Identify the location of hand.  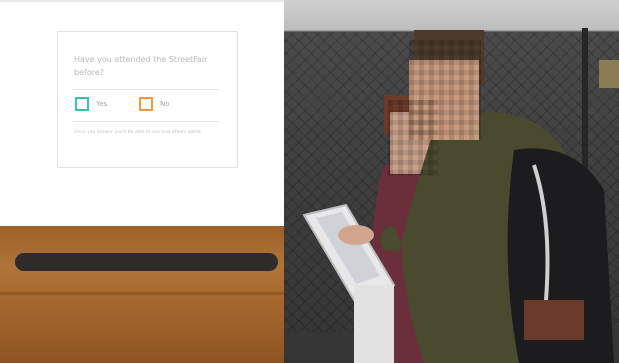
(356, 235).